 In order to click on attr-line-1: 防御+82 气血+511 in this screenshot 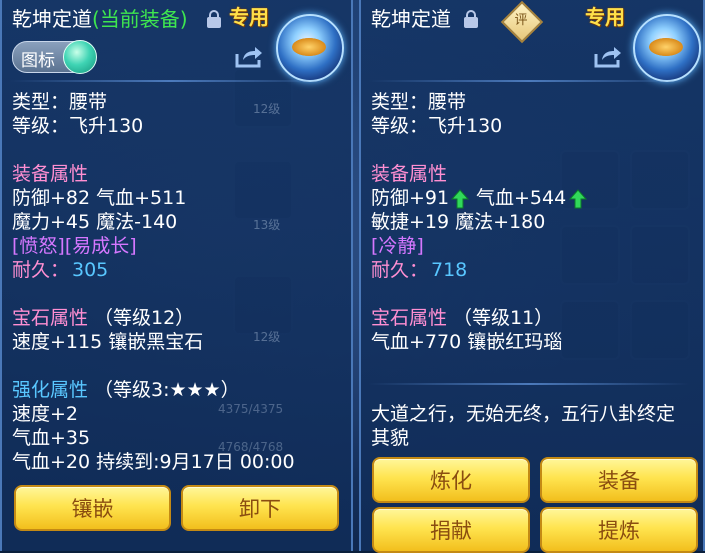, I will do `click(99, 198)`.